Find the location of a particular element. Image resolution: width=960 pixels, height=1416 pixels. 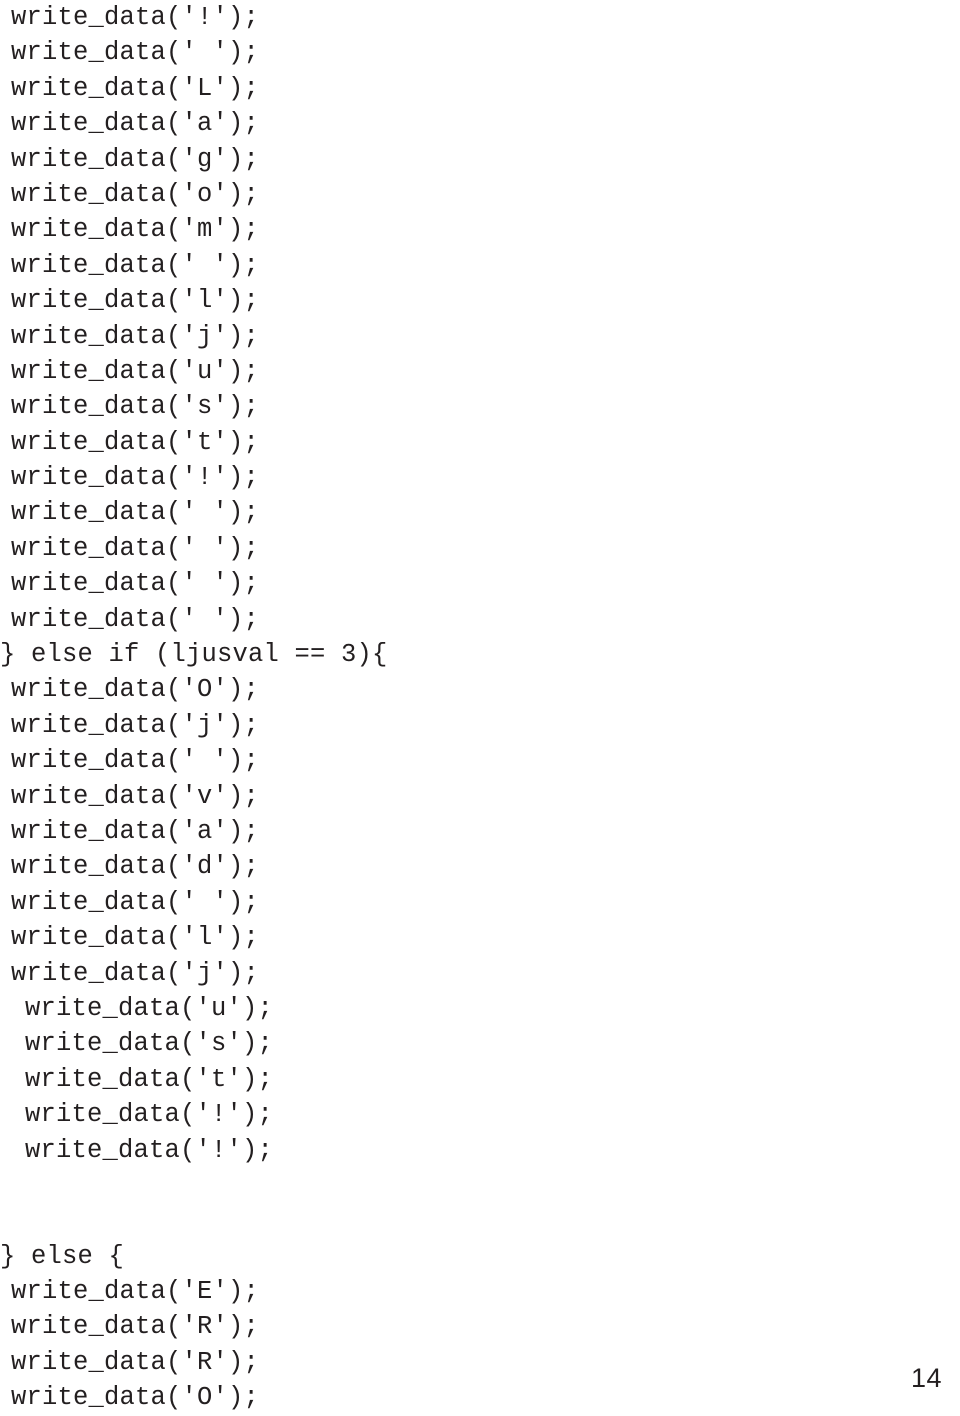

code-line: } else if (ljusval == 3){ is located at coordinates (194, 655).